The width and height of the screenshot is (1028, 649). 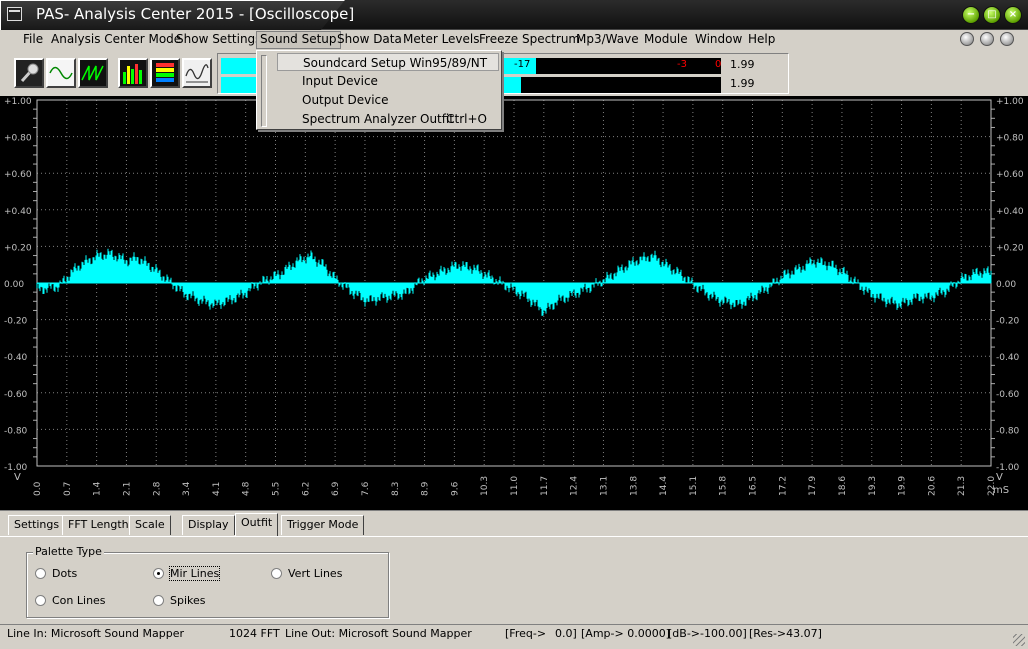 I want to click on menu-show-settings: Show Settings, so click(x=218, y=39).